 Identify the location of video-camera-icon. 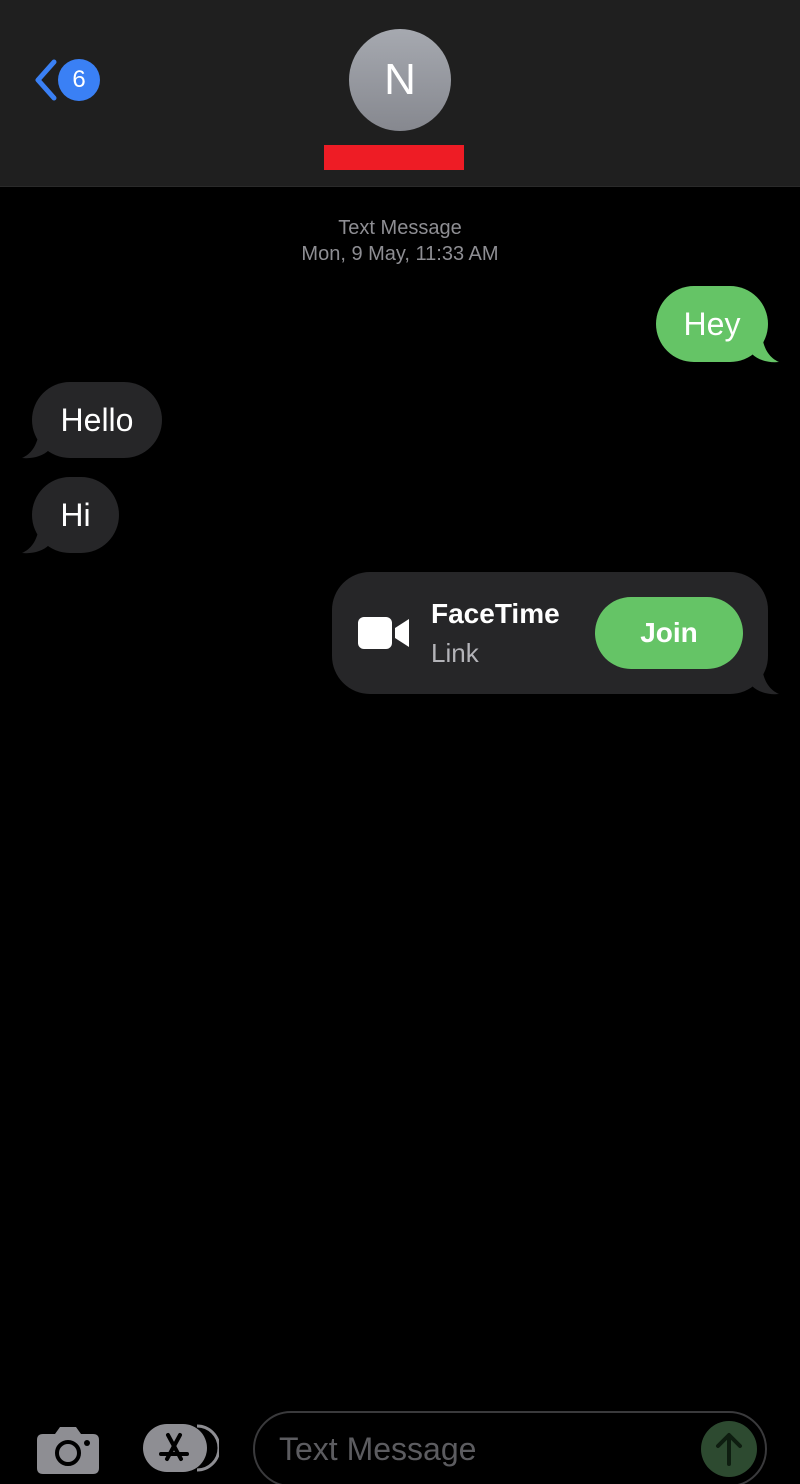
(383, 633).